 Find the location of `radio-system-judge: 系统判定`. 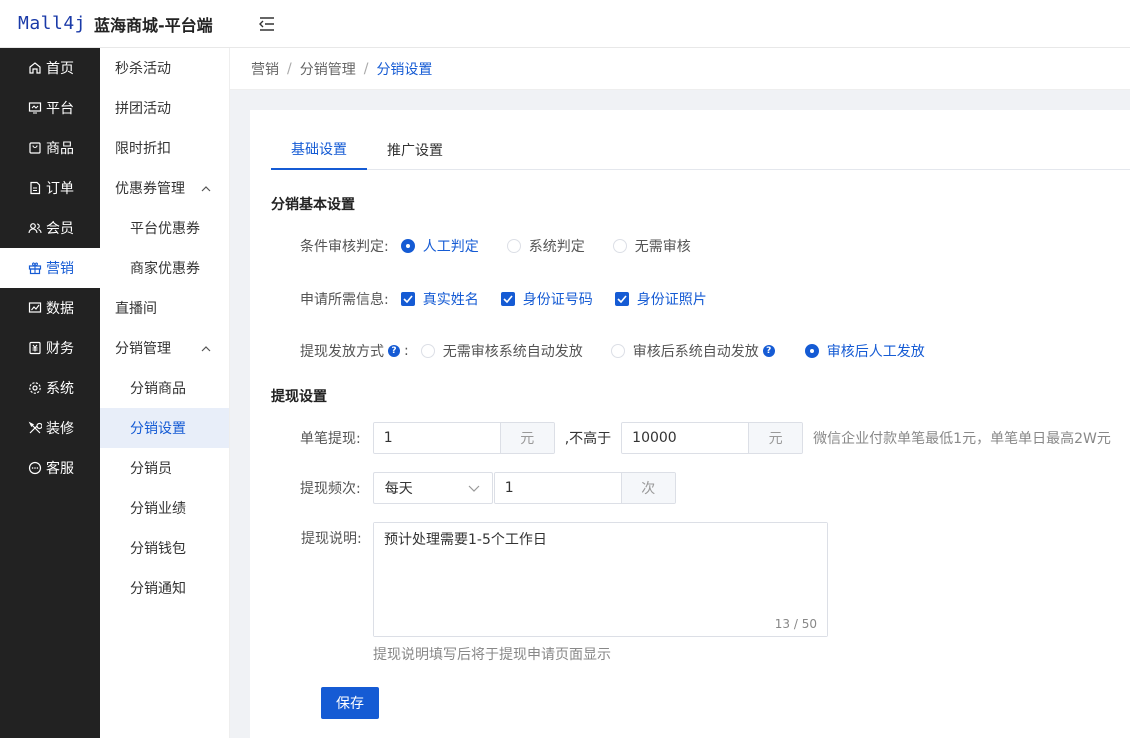

radio-system-judge: 系统判定 is located at coordinates (545, 246).